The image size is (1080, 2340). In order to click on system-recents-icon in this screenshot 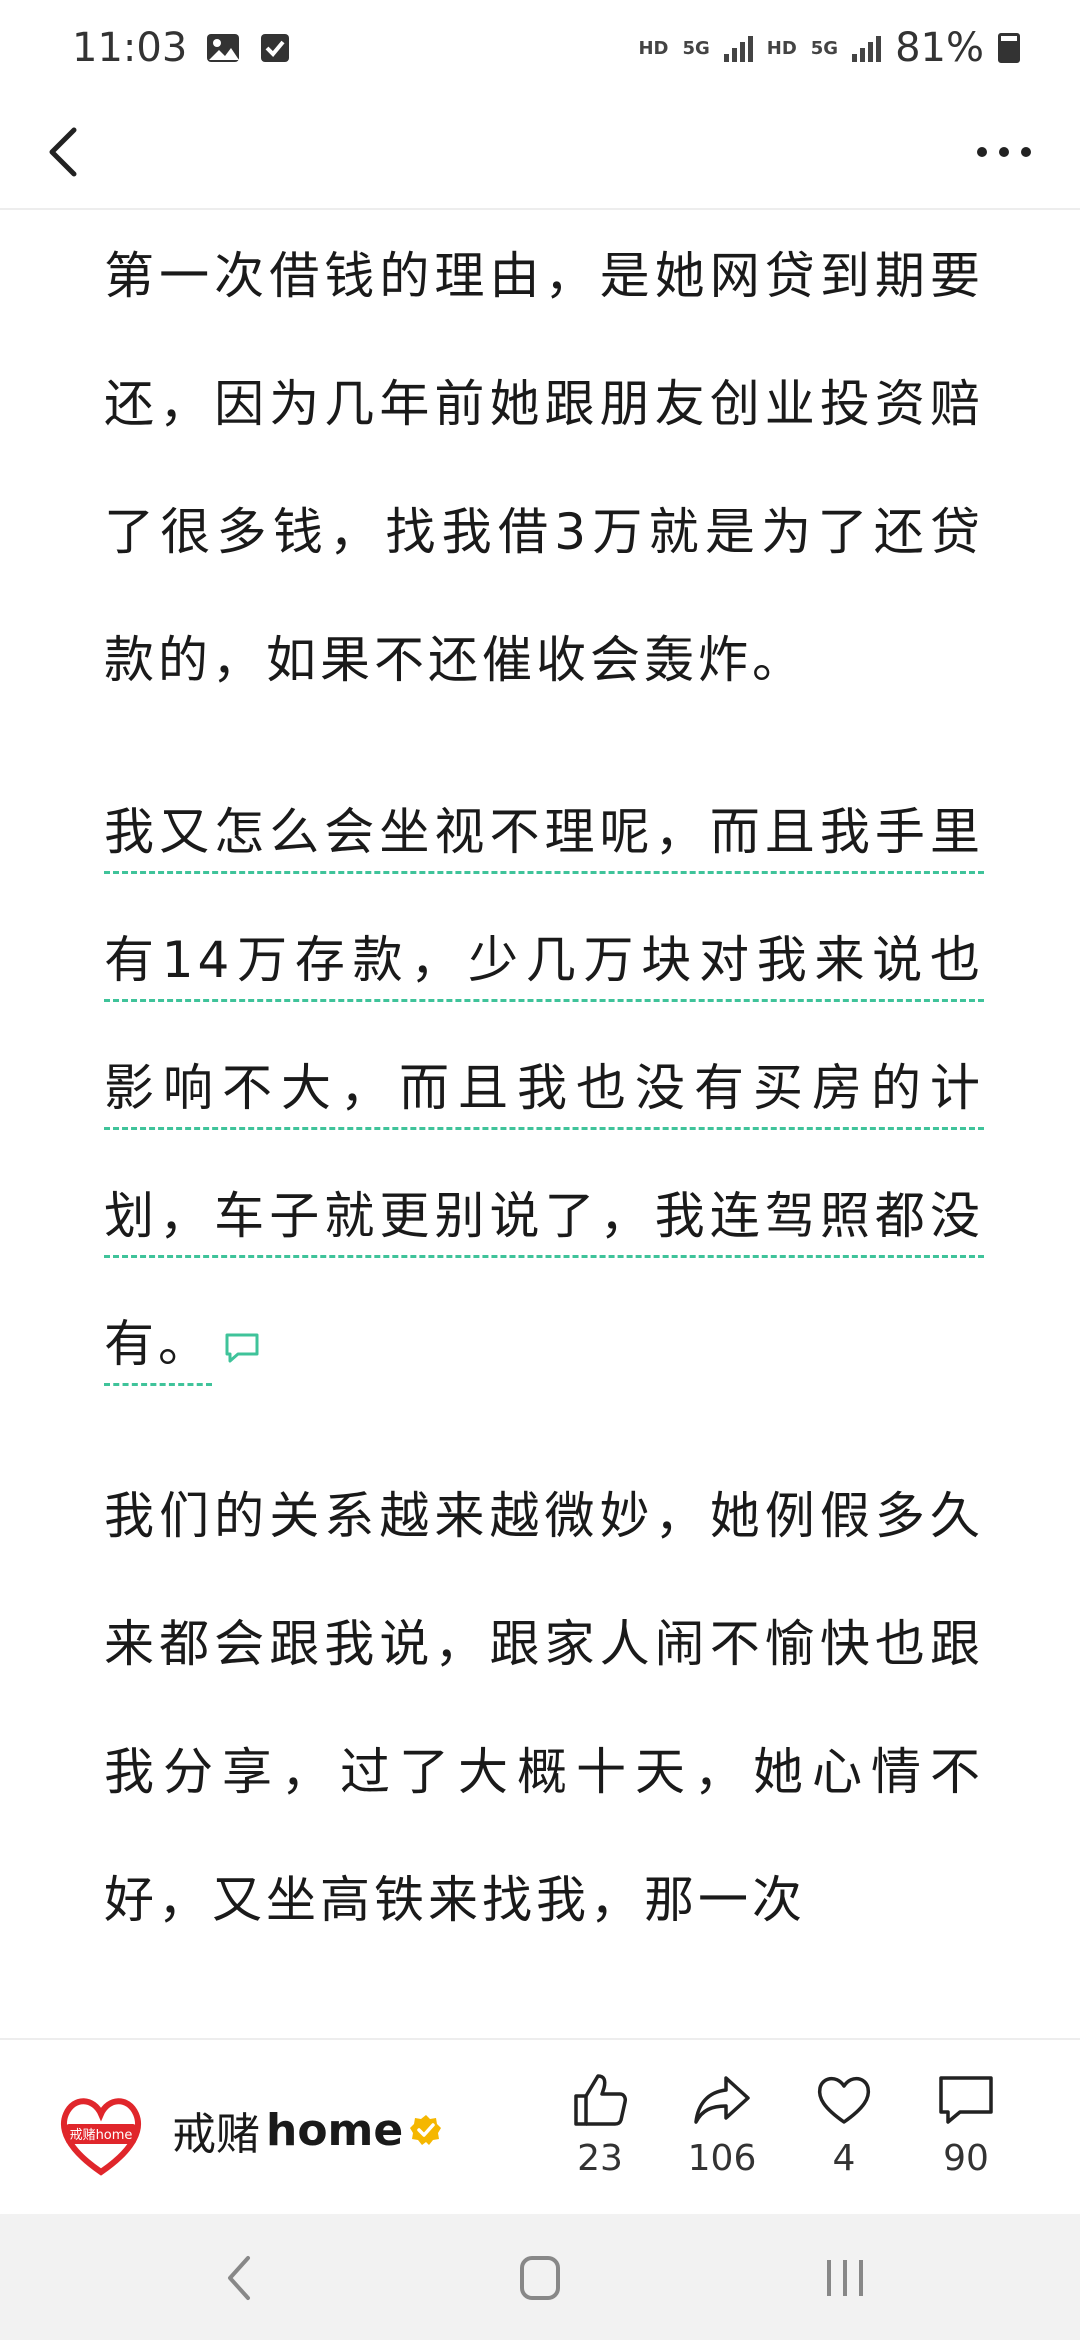, I will do `click(845, 2278)`.